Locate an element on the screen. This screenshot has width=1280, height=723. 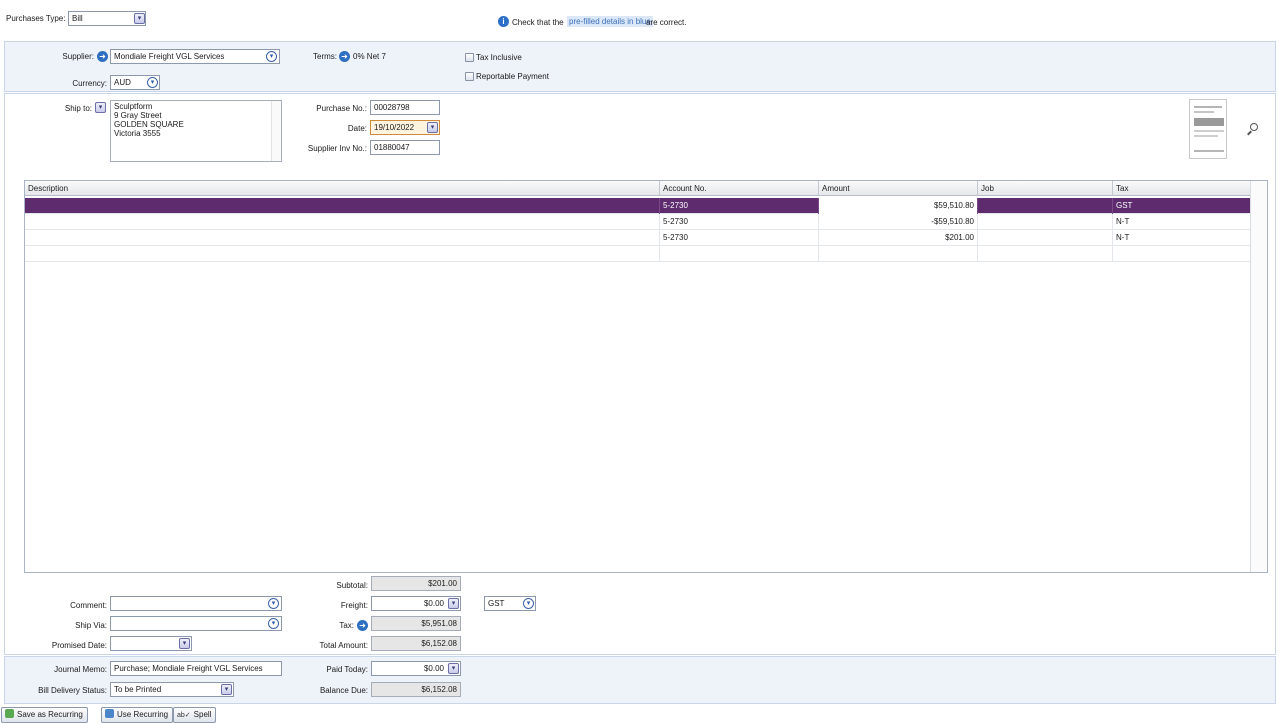
currency-label: Currency: is located at coordinates (89, 83).